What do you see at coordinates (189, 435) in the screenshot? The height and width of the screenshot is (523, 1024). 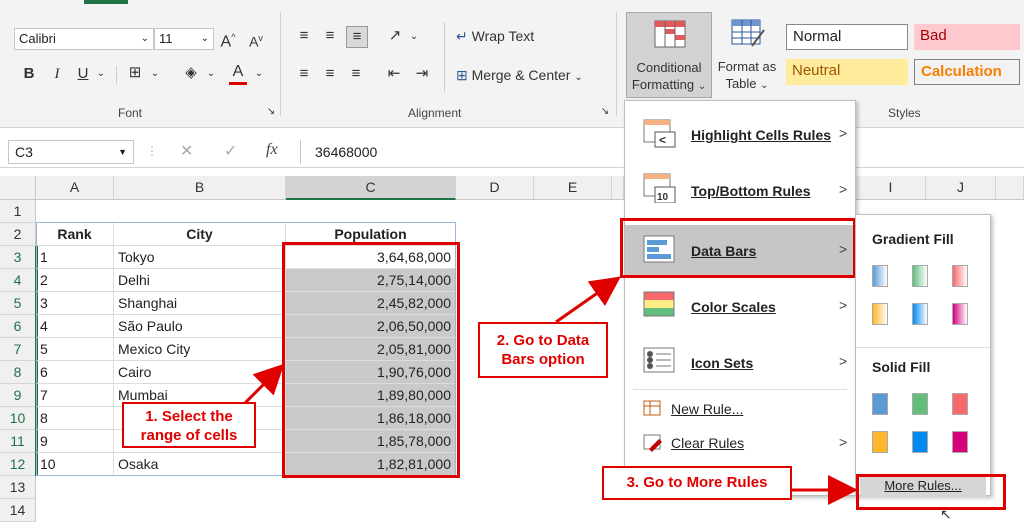 I see `callout-line: range of cells` at bounding box center [189, 435].